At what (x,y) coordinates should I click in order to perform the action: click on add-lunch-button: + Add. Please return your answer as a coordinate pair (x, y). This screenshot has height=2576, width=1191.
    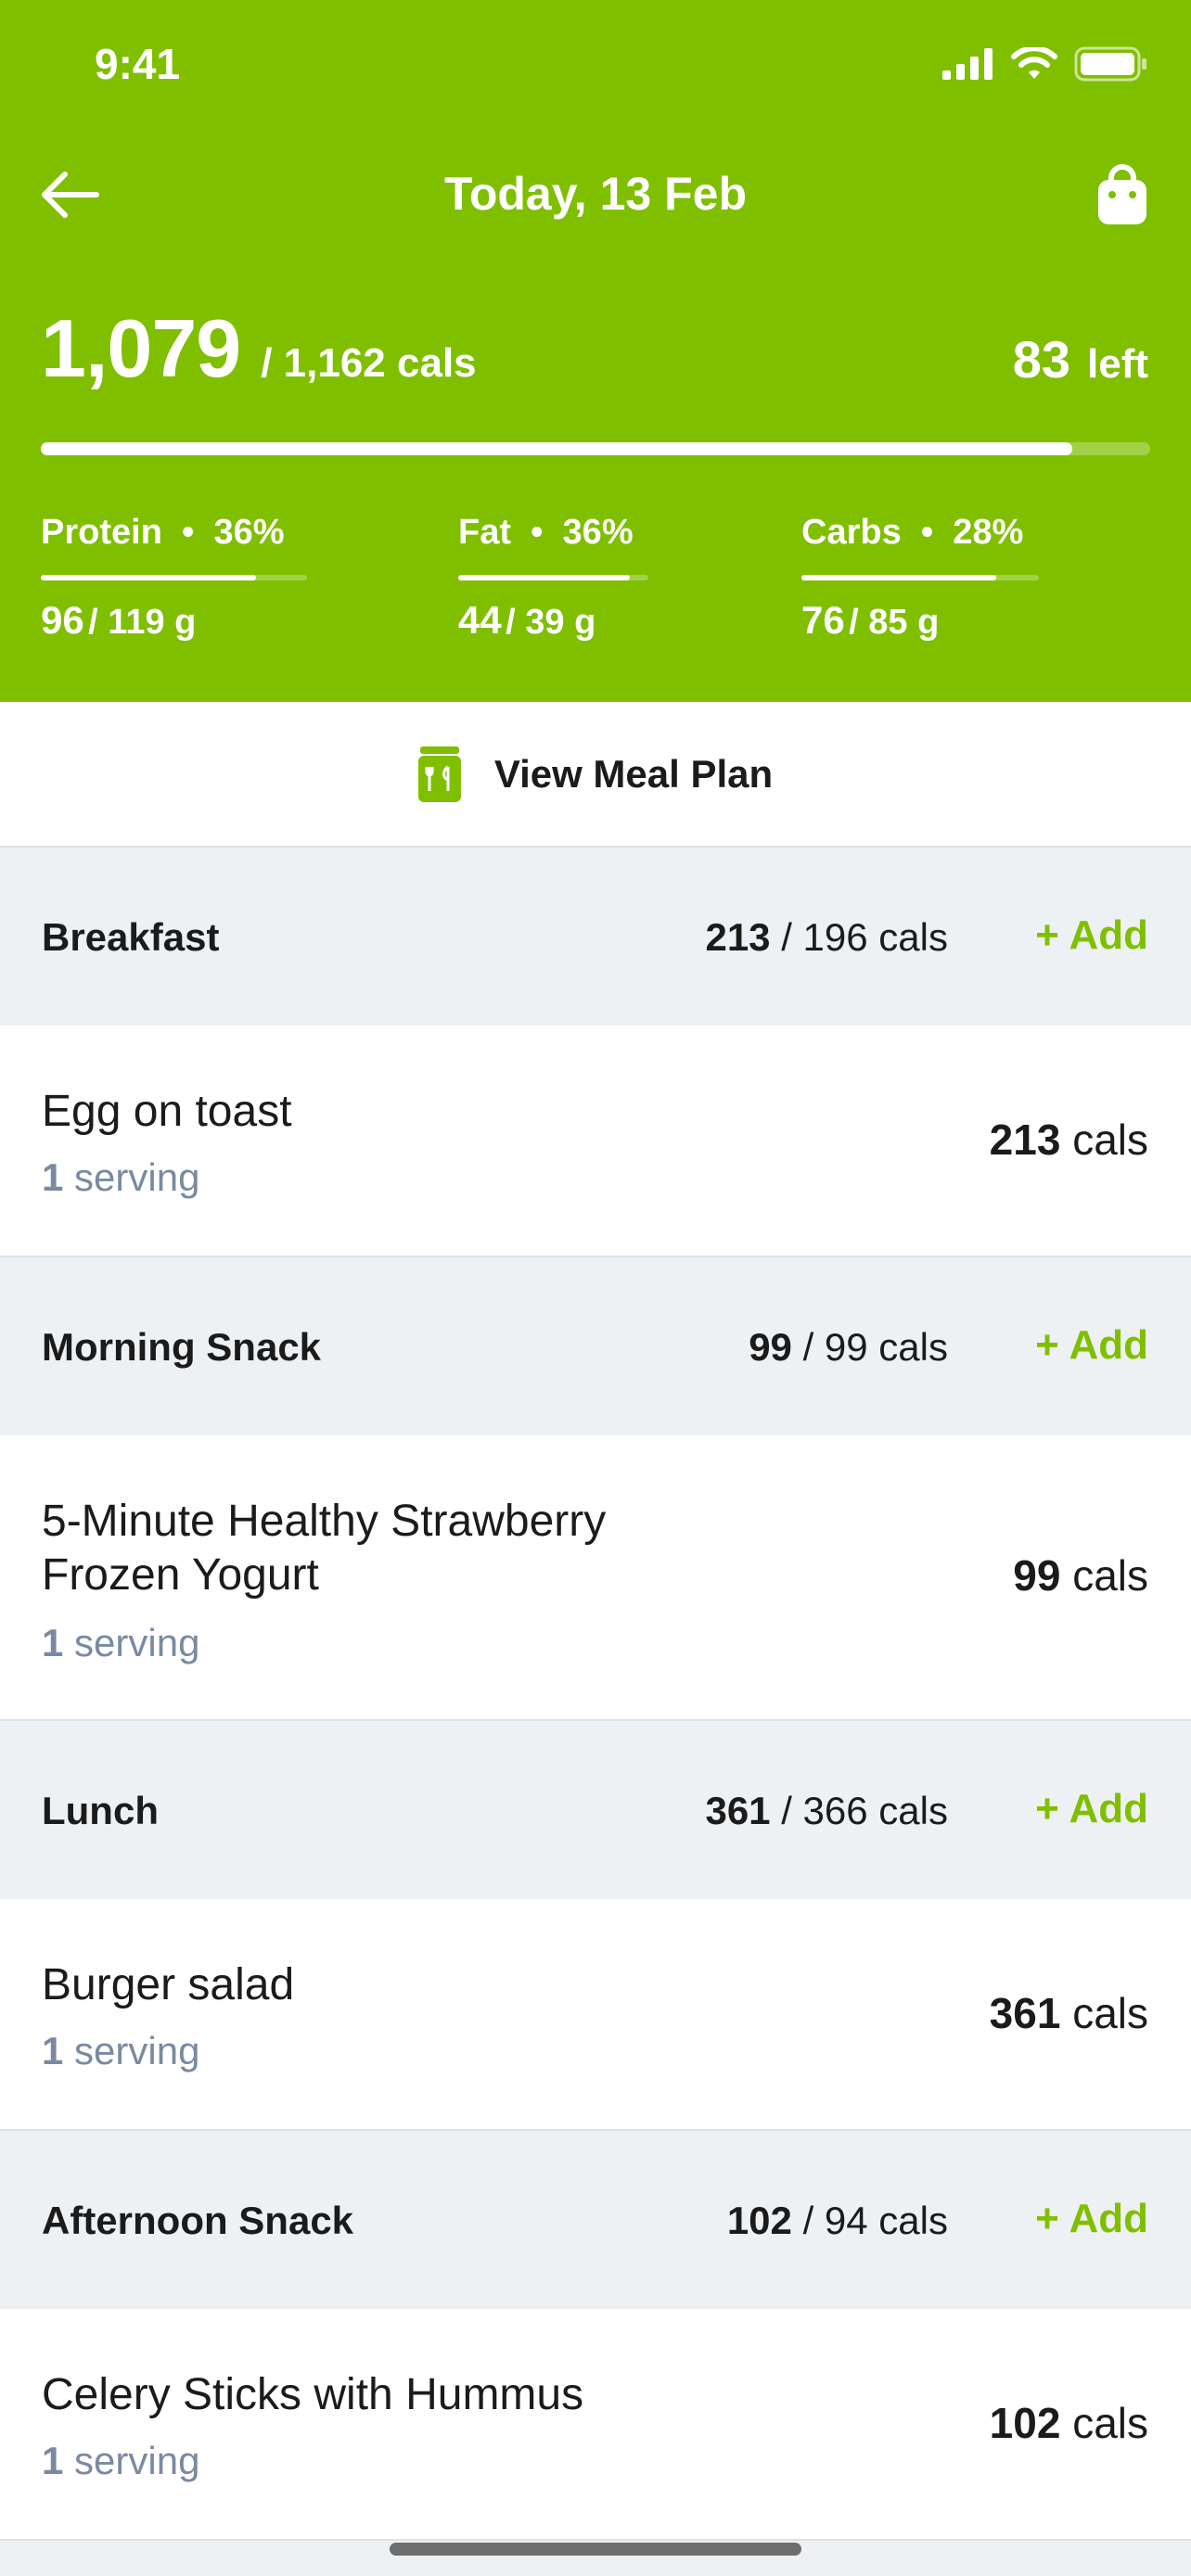
    Looking at the image, I should click on (1091, 1809).